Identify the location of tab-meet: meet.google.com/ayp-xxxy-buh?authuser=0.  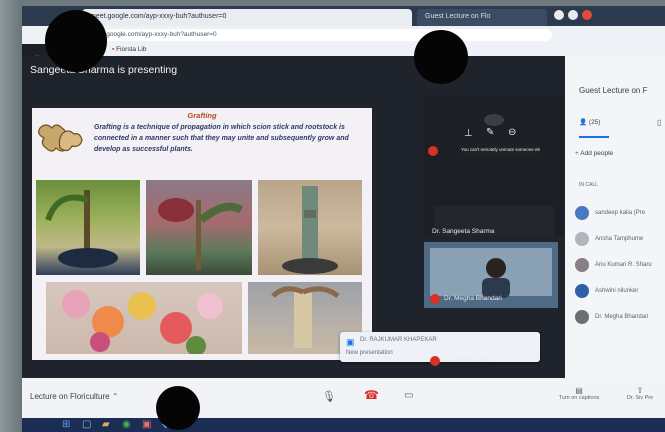
(247, 17).